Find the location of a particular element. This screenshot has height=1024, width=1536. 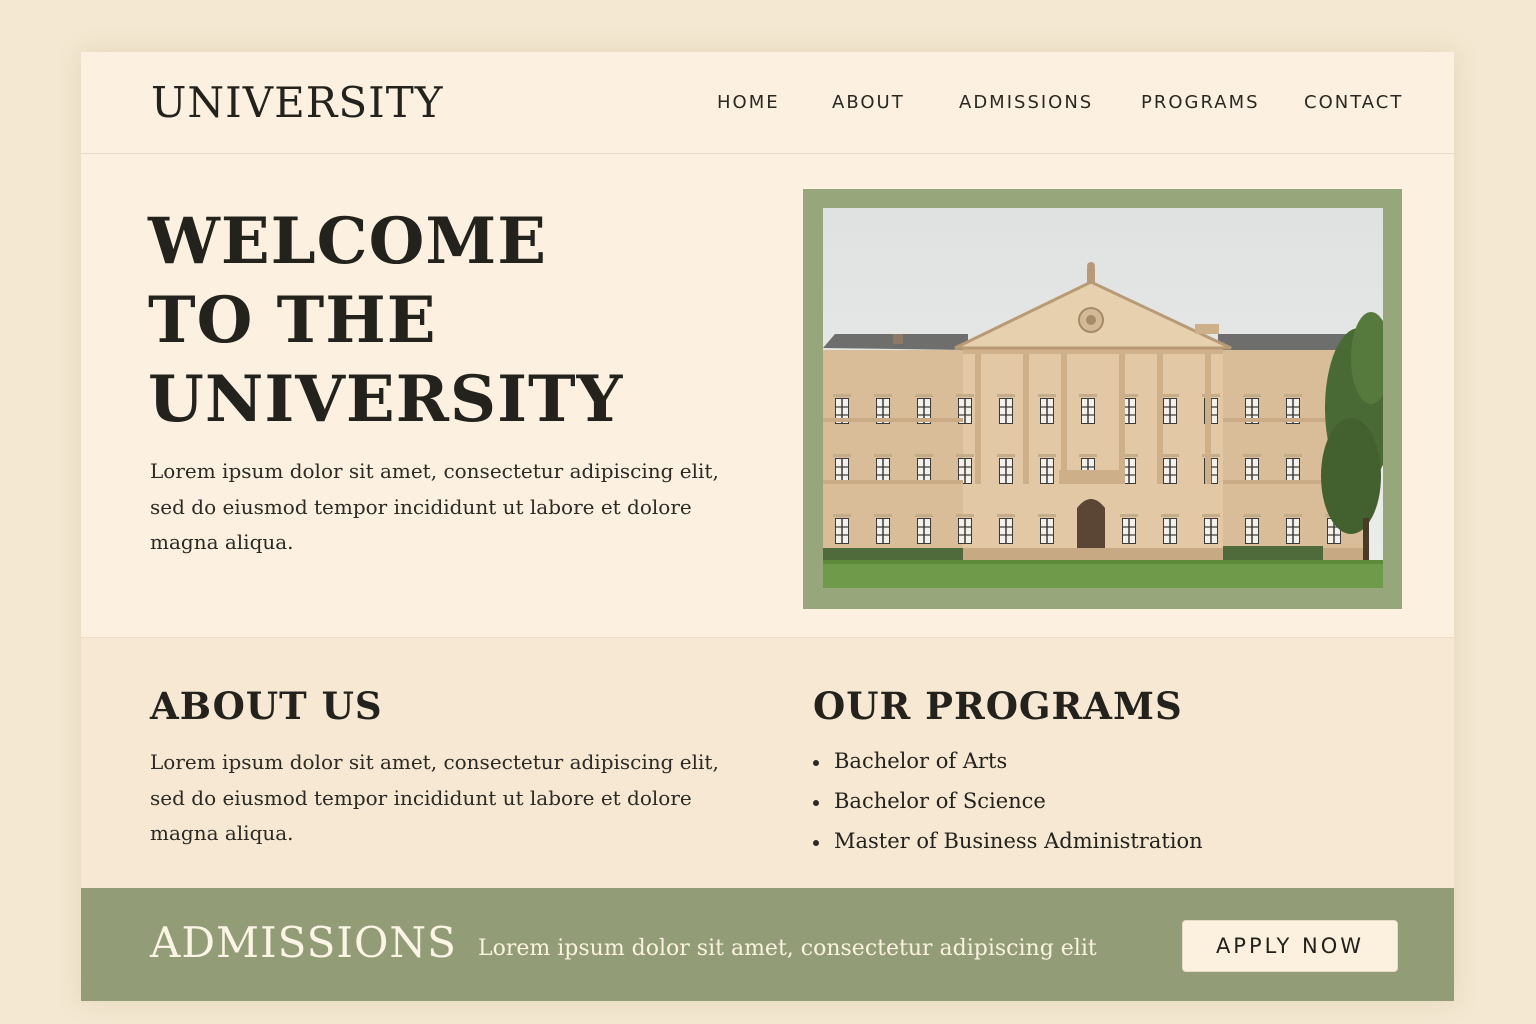

apply-now-button: APPLY NOW is located at coordinates (1290, 946).